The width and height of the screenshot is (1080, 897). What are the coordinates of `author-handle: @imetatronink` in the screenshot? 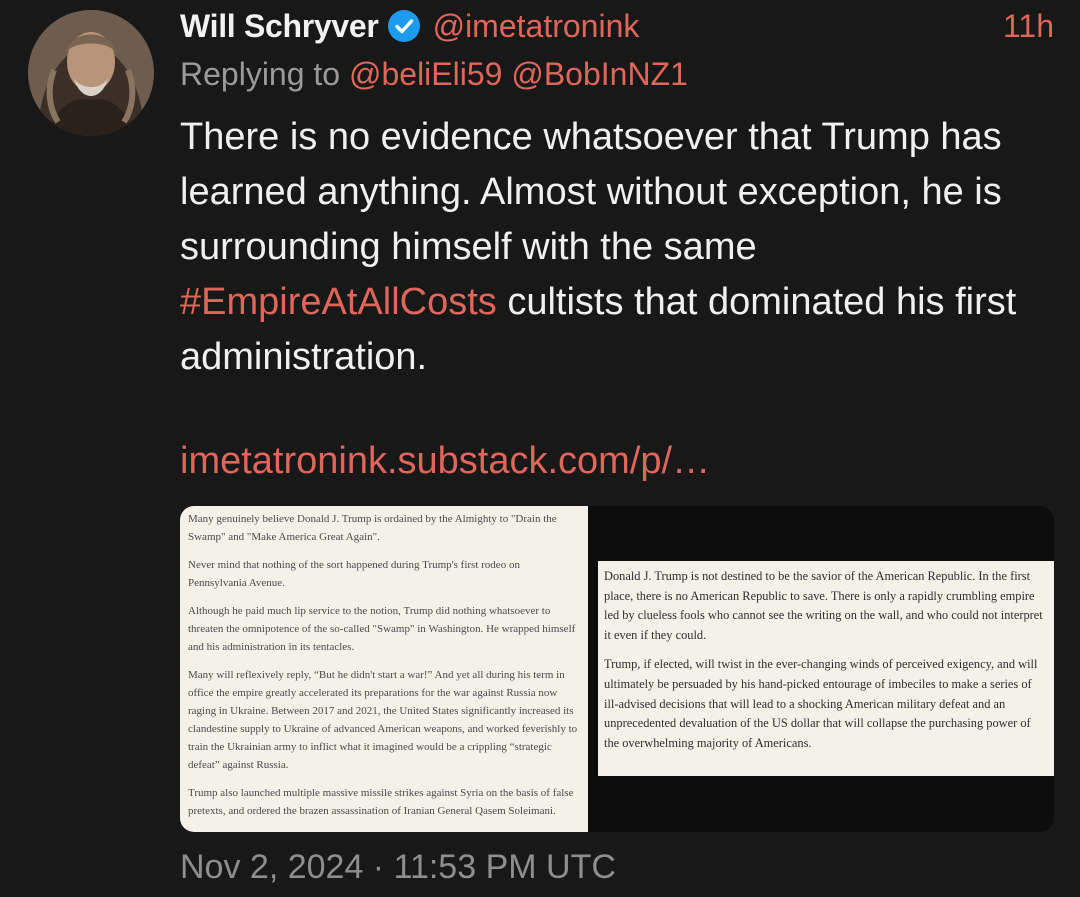 It's located at (536, 26).